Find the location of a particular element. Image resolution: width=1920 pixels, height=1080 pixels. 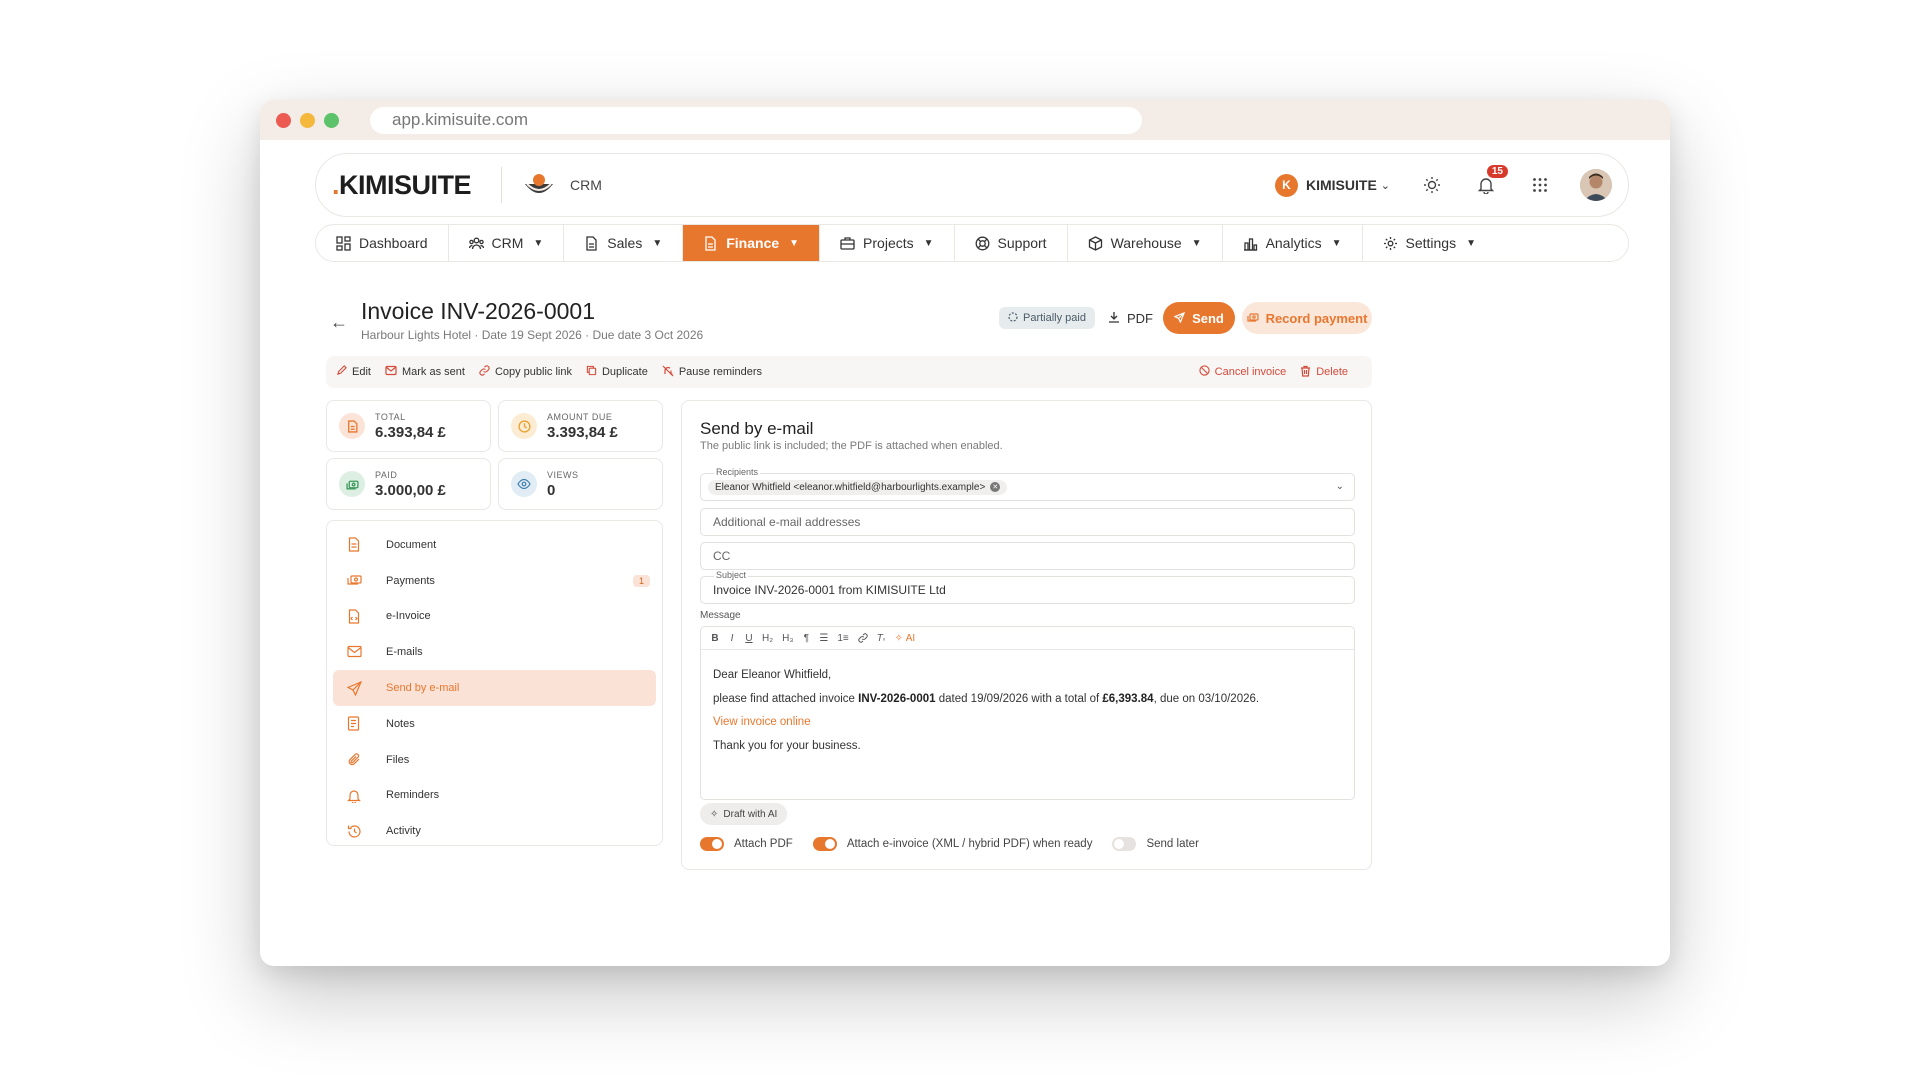

send-later-toggle is located at coordinates (1124, 844).